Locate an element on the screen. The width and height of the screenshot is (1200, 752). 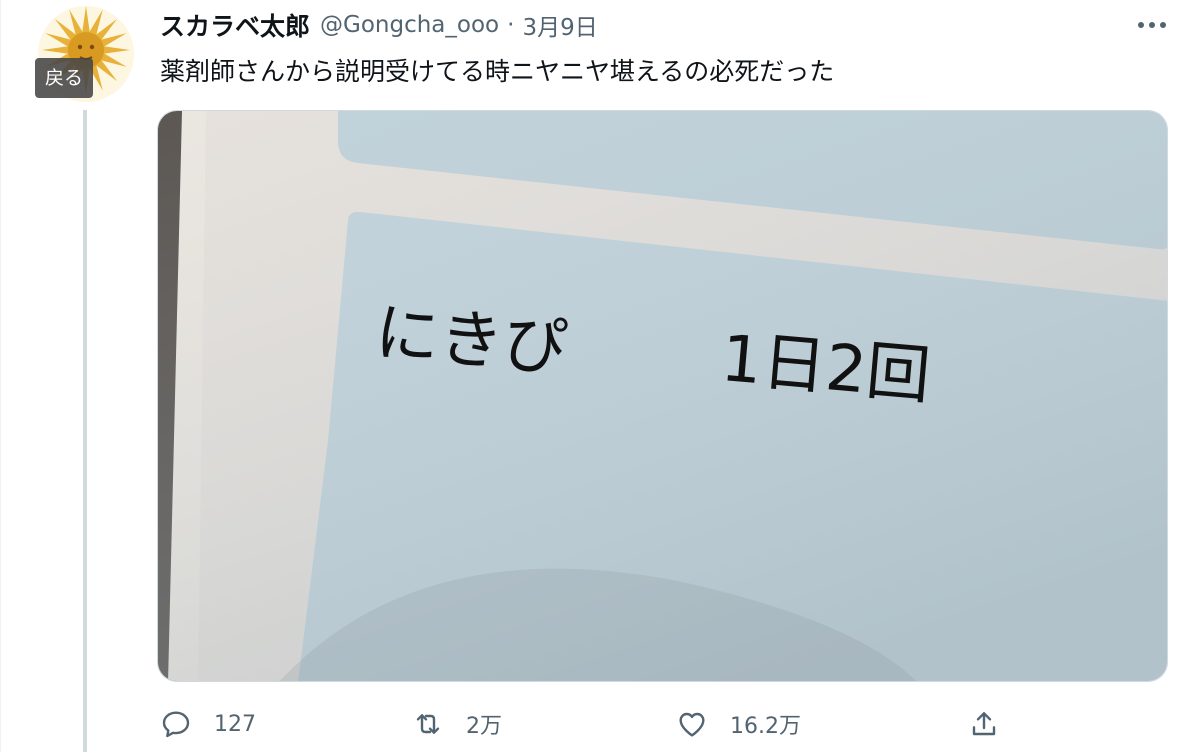
like-count: 16.2万 is located at coordinates (765, 726).